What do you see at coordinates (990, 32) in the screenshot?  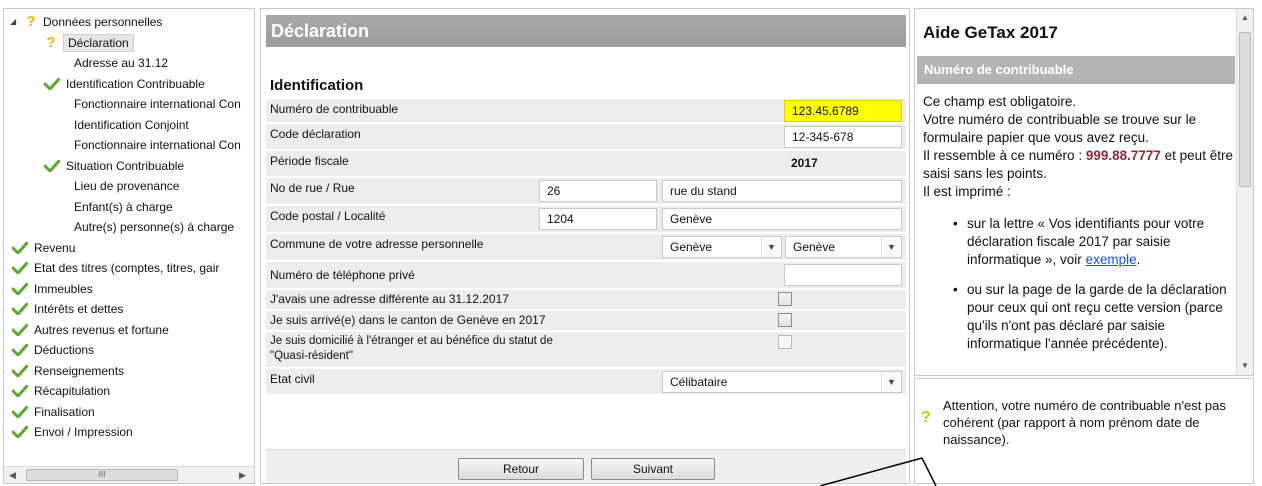 I see `help-title: Aide GeTax 2017` at bounding box center [990, 32].